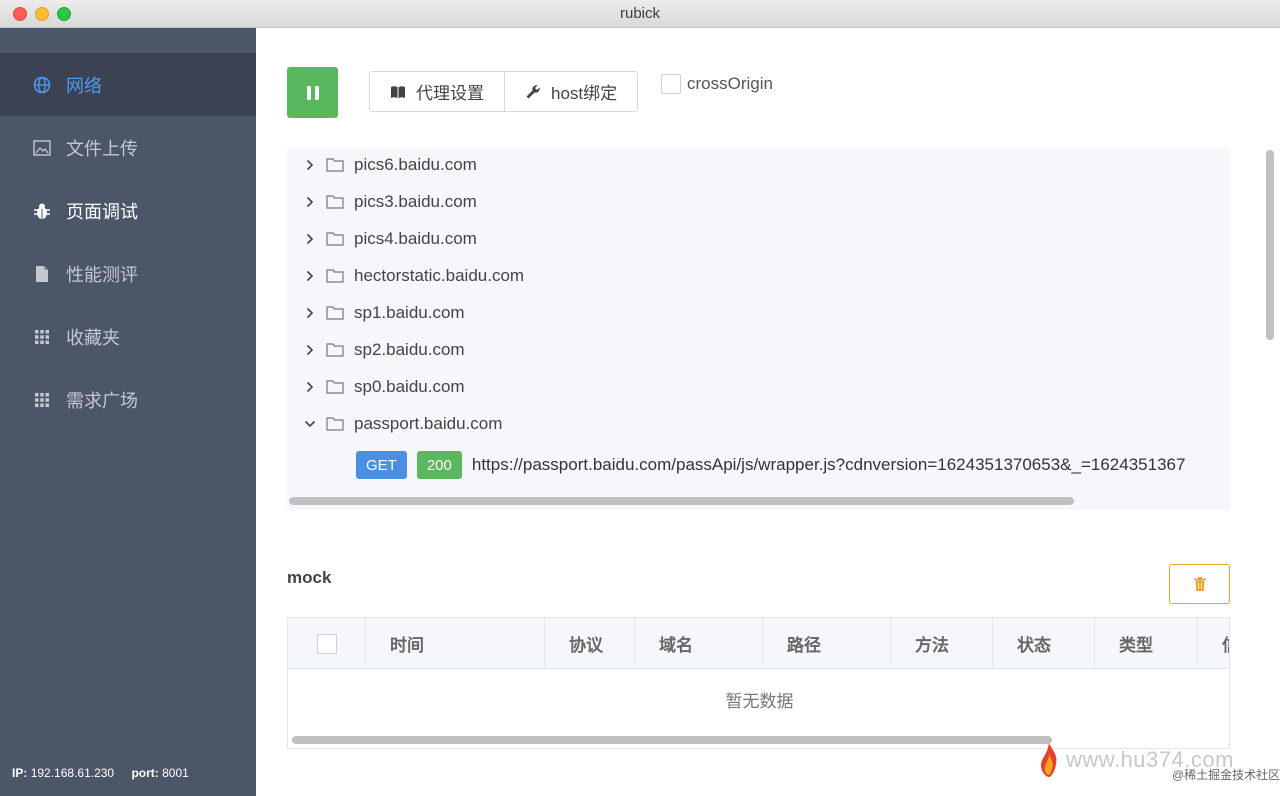 This screenshot has width=1280, height=796. Describe the element at coordinates (439, 465) in the screenshot. I see `status-badge: 200` at that location.